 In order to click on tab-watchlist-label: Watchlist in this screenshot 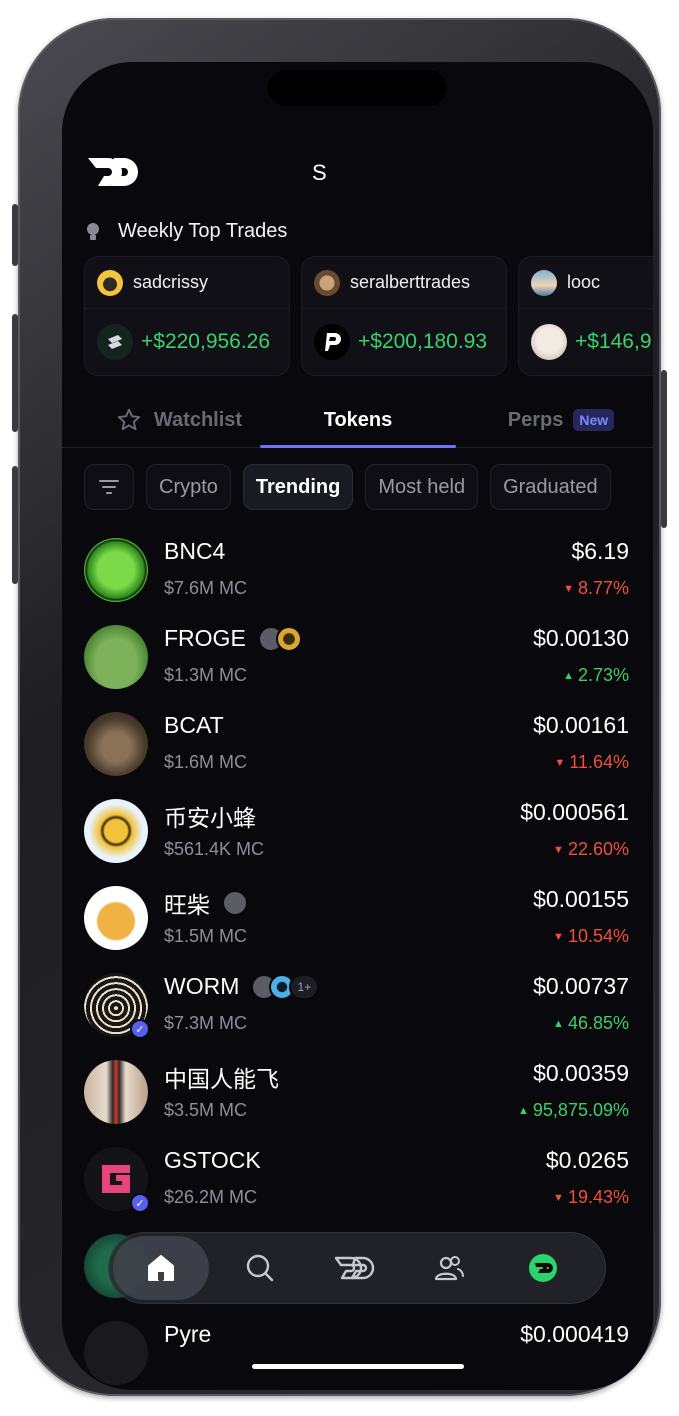, I will do `click(198, 419)`.